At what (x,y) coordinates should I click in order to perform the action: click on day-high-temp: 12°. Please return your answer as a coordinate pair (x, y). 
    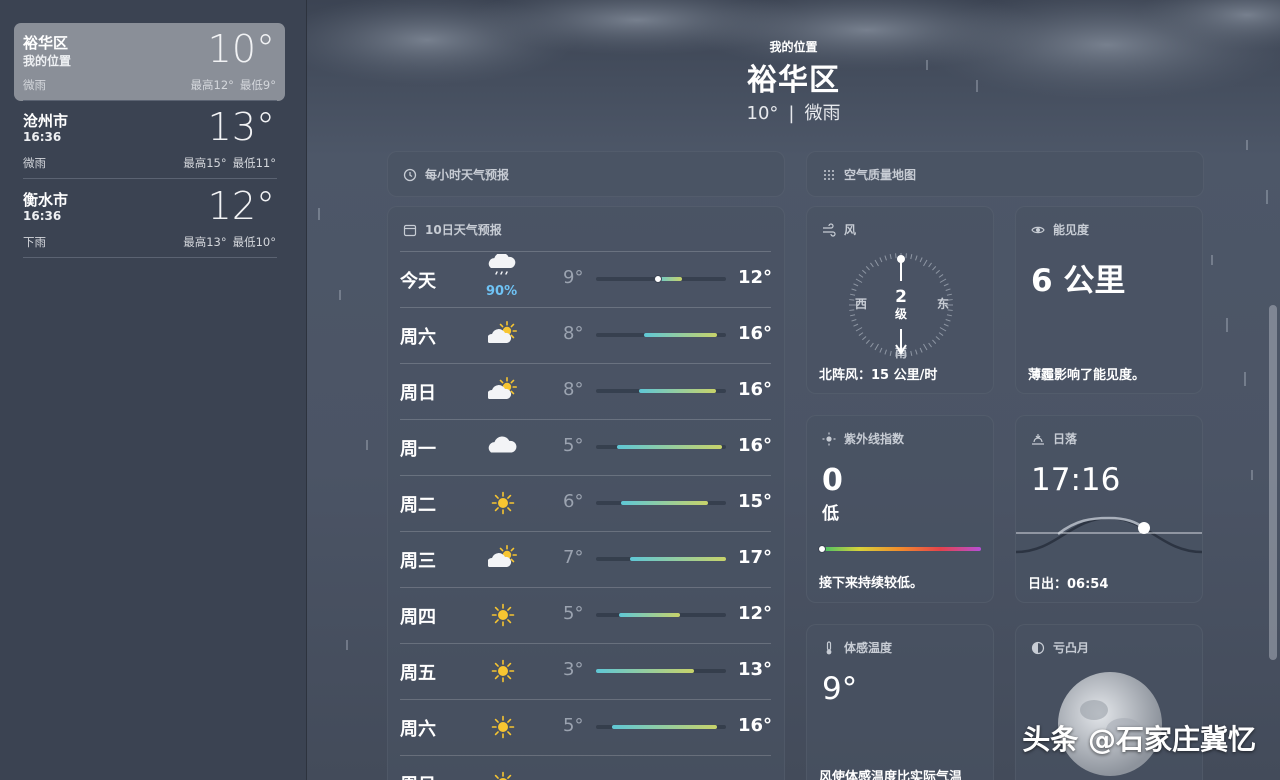
    Looking at the image, I should click on (755, 277).